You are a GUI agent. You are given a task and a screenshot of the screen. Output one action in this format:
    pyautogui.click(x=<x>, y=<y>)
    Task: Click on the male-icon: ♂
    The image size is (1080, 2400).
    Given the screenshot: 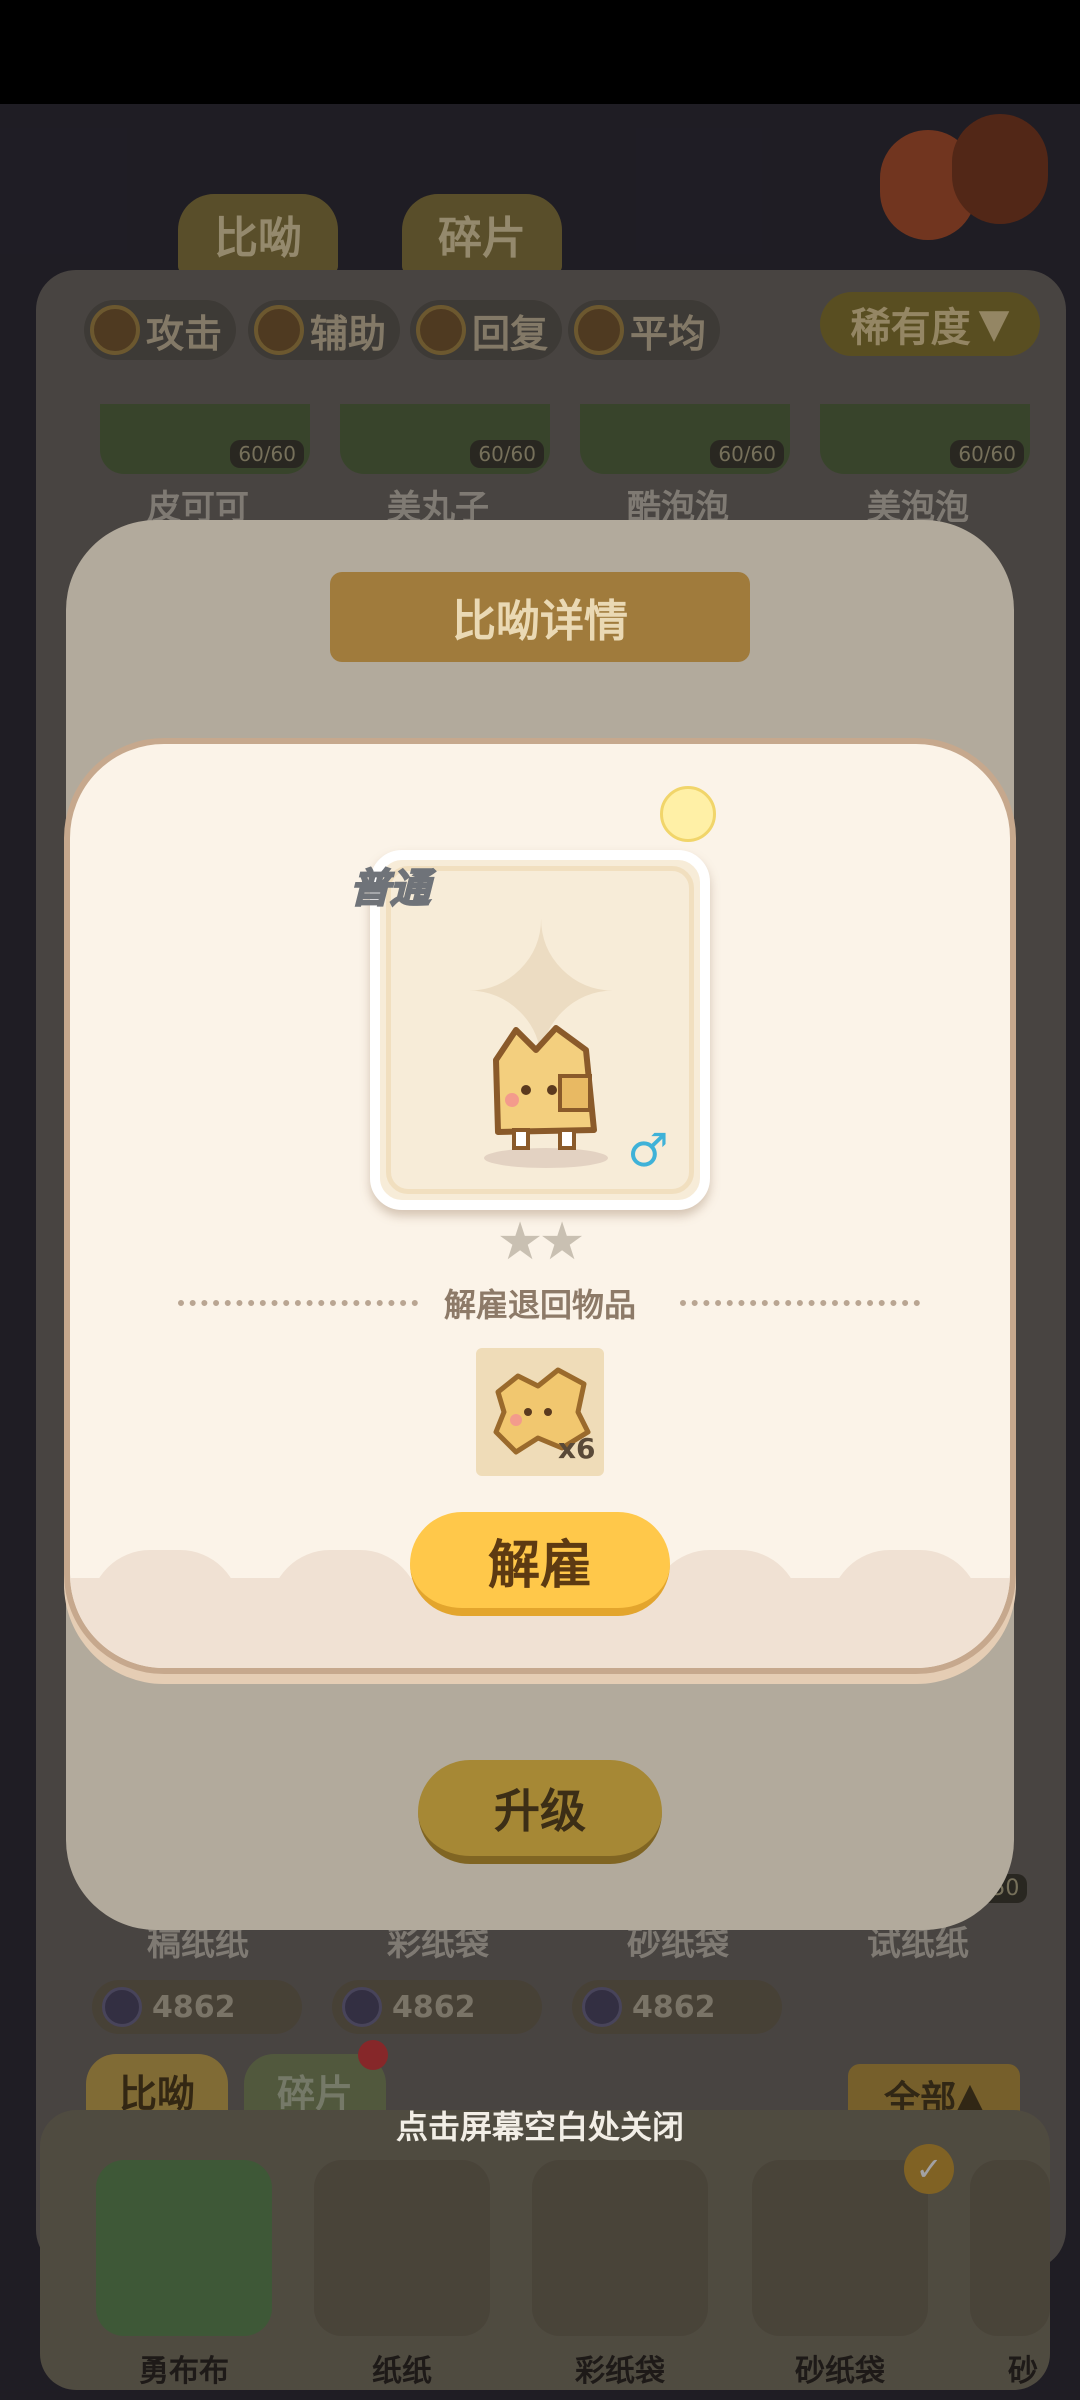 What is the action you would take?
    pyautogui.click(x=648, y=1150)
    